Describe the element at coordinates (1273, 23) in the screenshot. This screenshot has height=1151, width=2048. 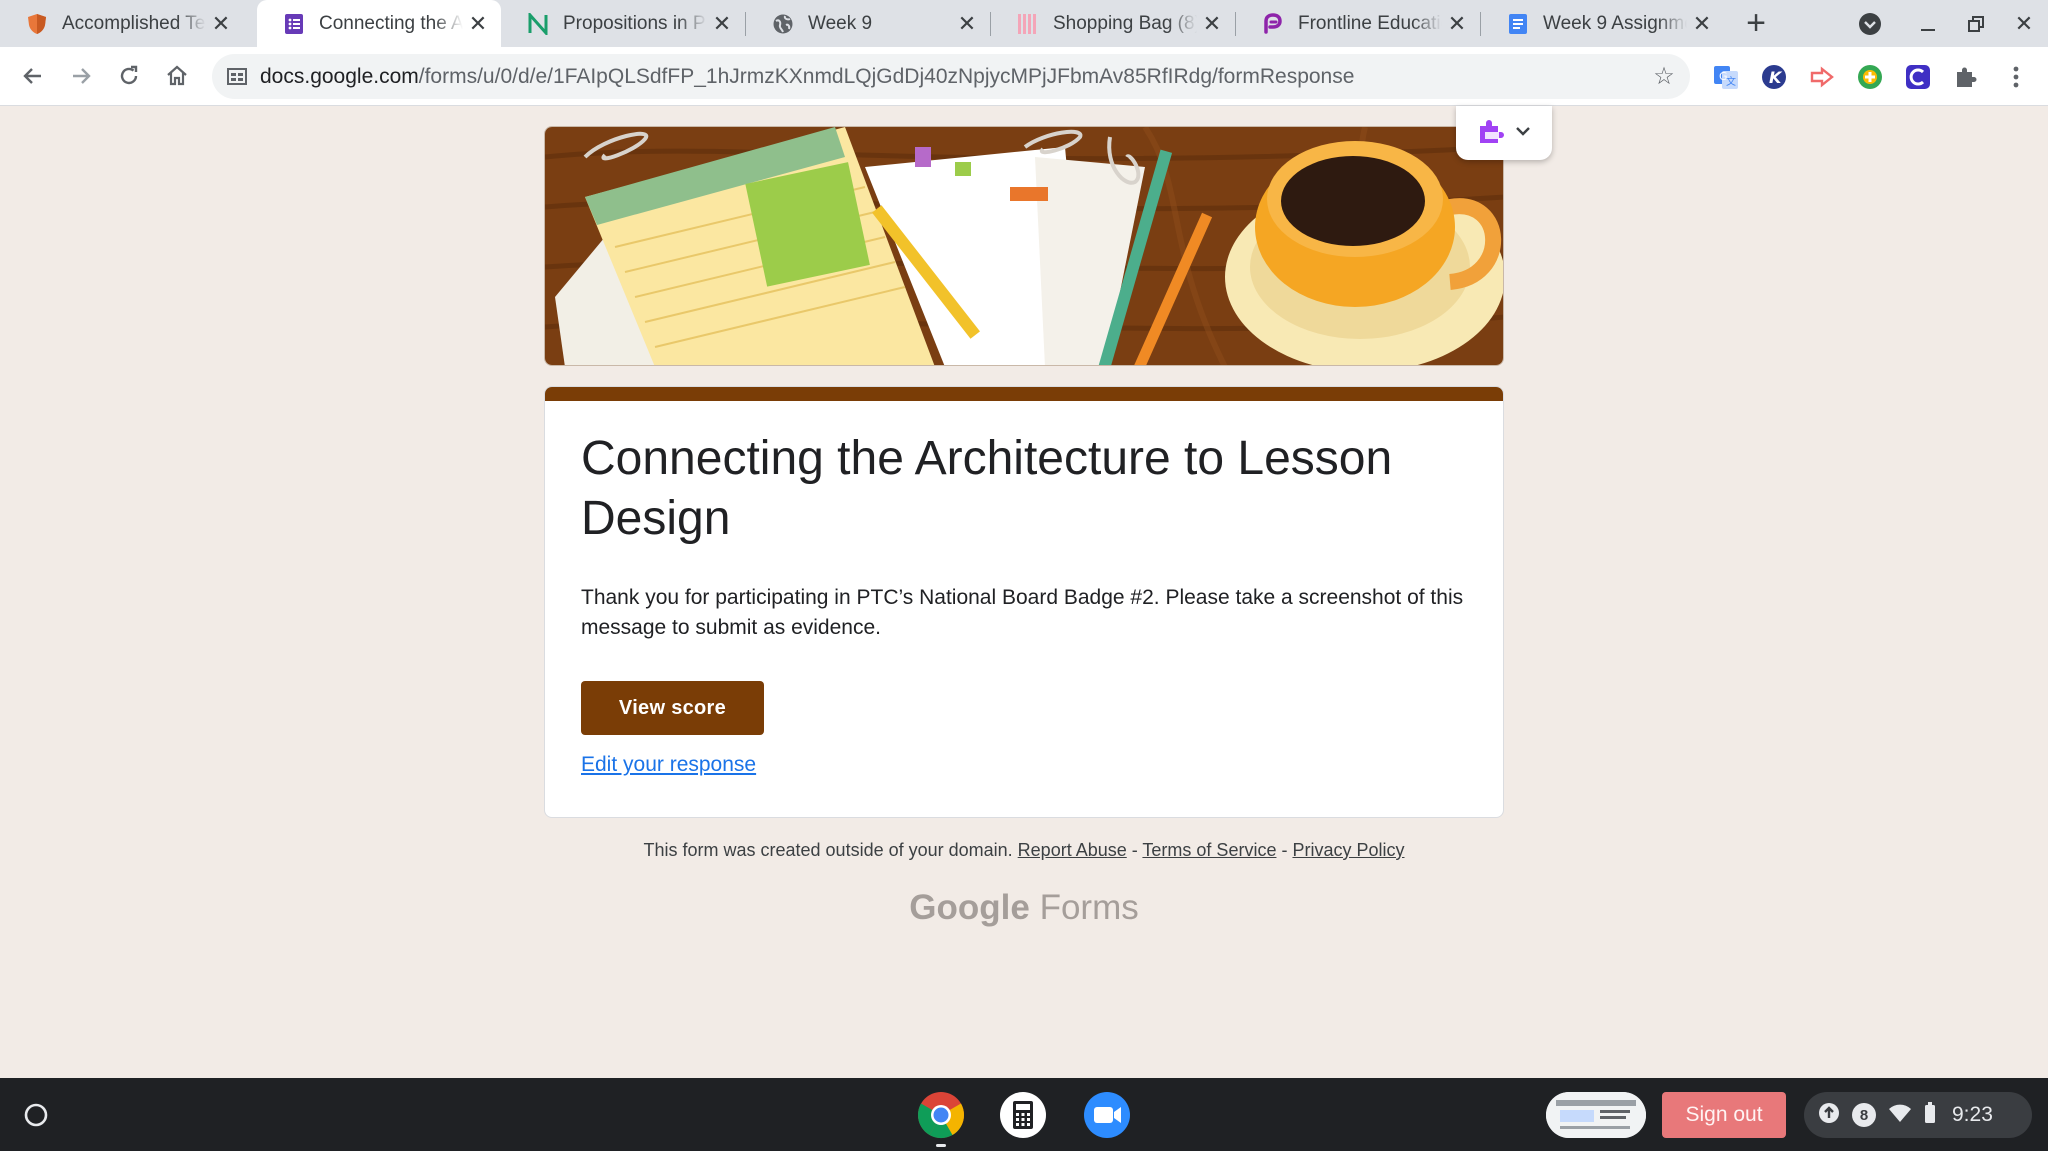
I see `frontline-icon` at that location.